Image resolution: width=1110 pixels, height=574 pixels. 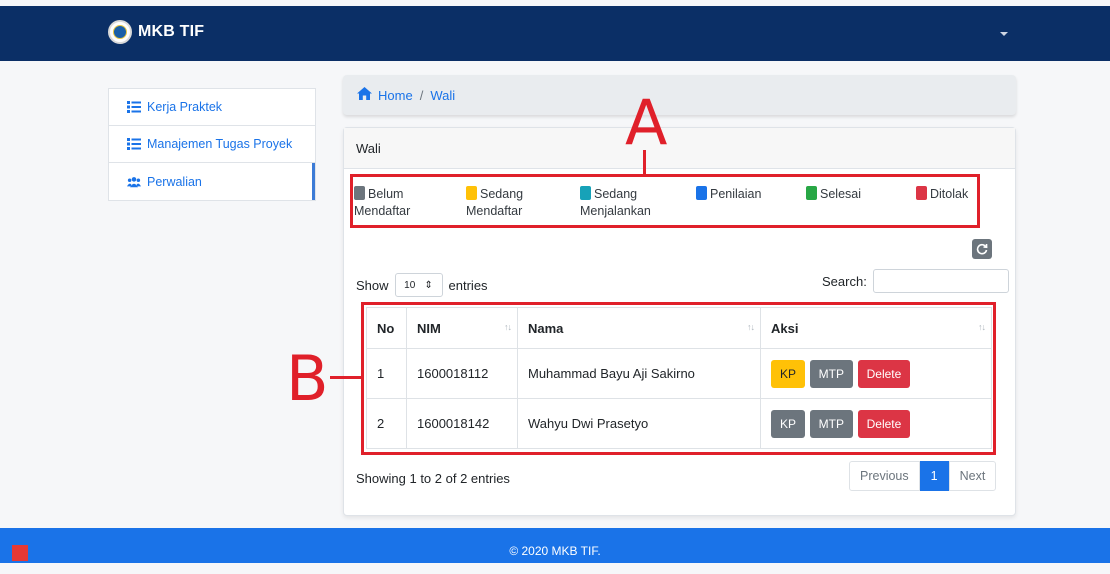 What do you see at coordinates (345, 377) in the screenshot?
I see `annotation-line-b` at bounding box center [345, 377].